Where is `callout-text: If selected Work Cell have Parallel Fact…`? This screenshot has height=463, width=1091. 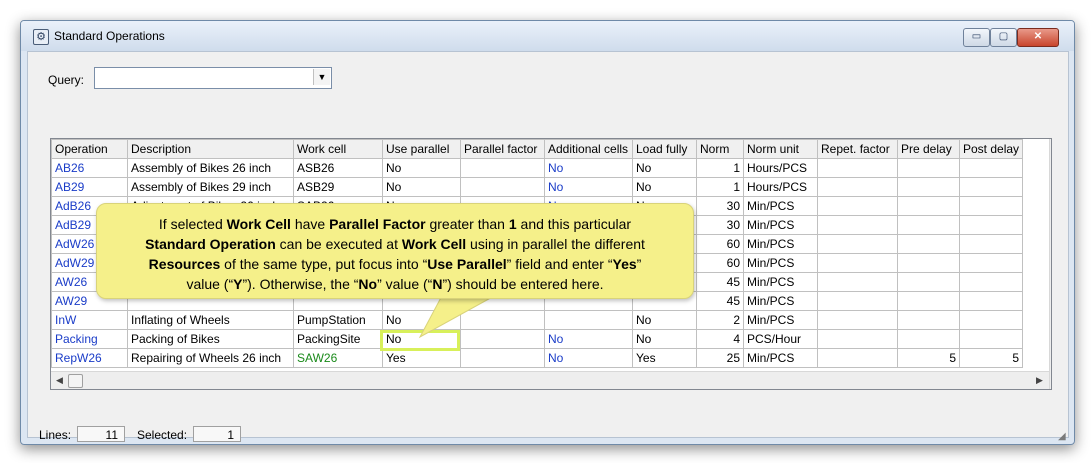 callout-text: If selected Work Cell have Parallel Fact… is located at coordinates (395, 254).